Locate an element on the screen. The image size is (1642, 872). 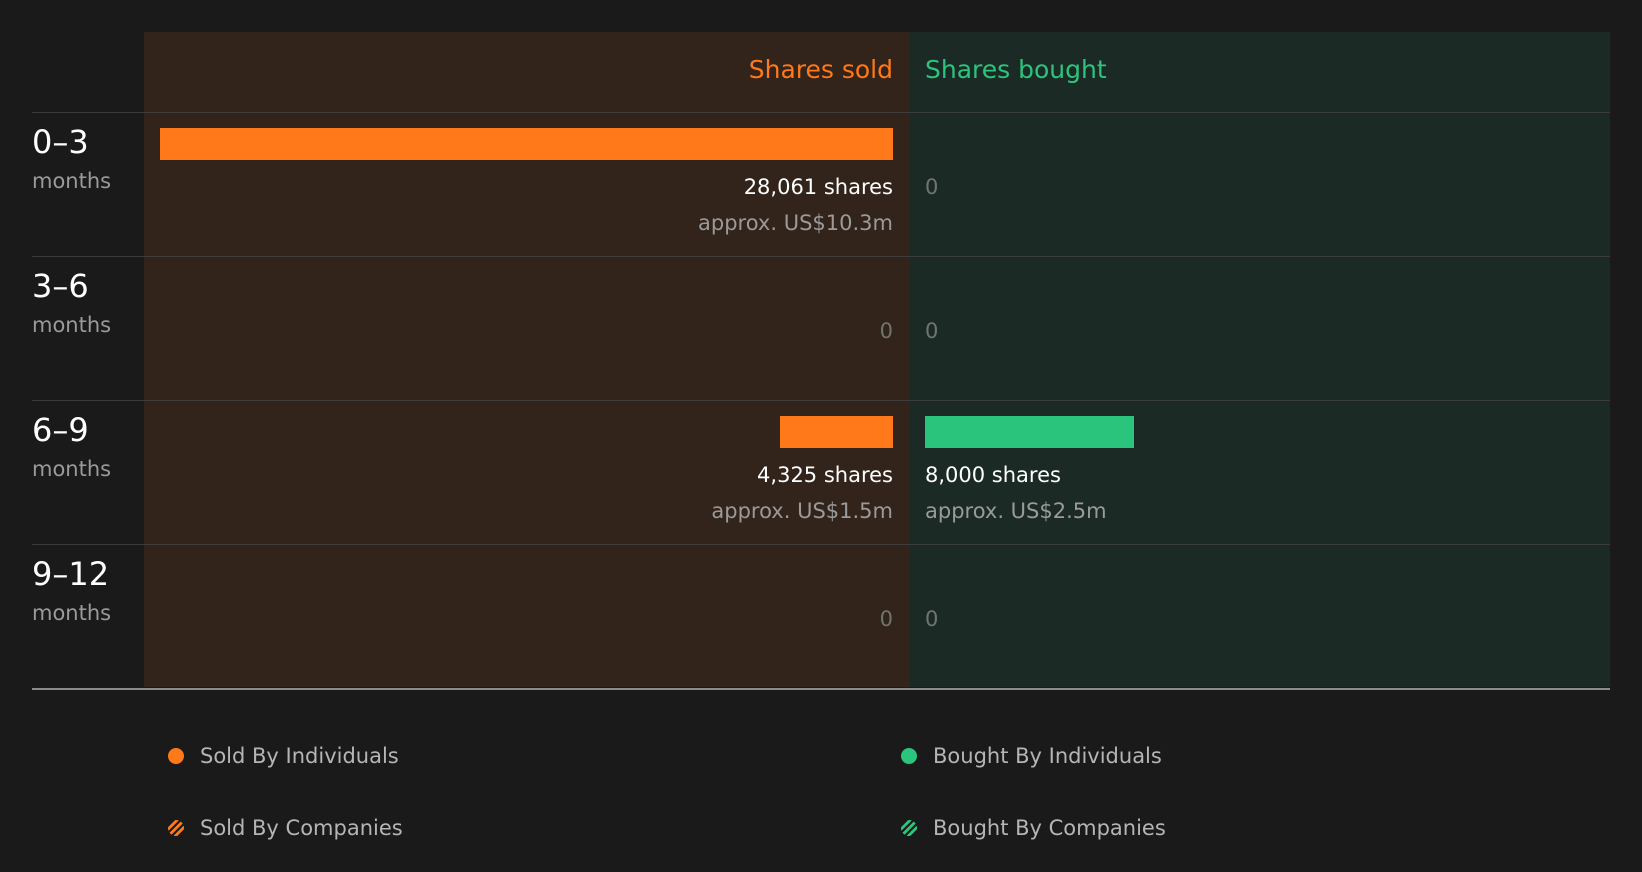
shares-sold-header: Shares sold is located at coordinates (820, 69).